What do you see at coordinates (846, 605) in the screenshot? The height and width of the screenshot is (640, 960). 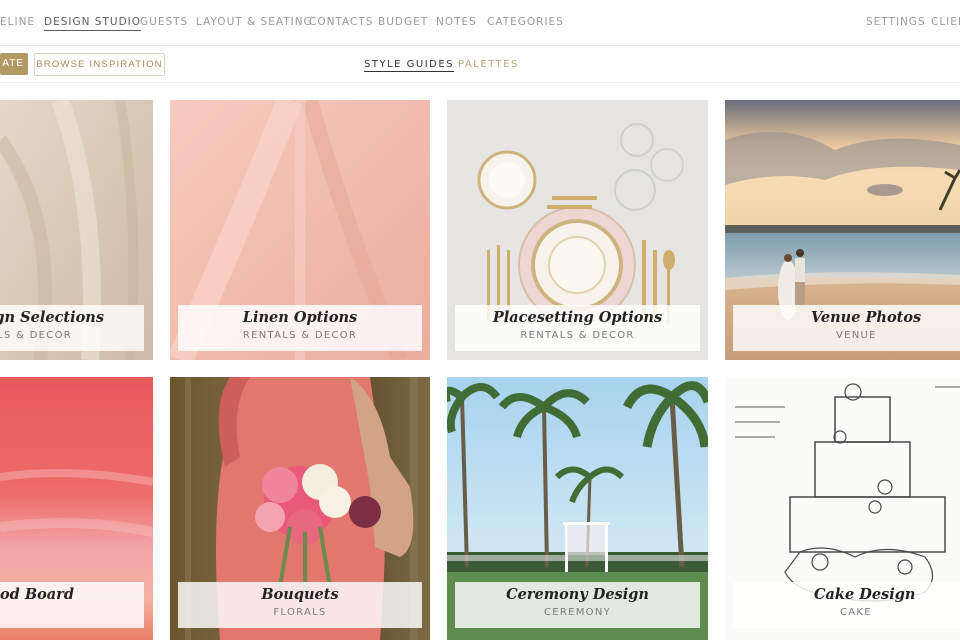 I see `card-label: Cake Design CAKE` at bounding box center [846, 605].